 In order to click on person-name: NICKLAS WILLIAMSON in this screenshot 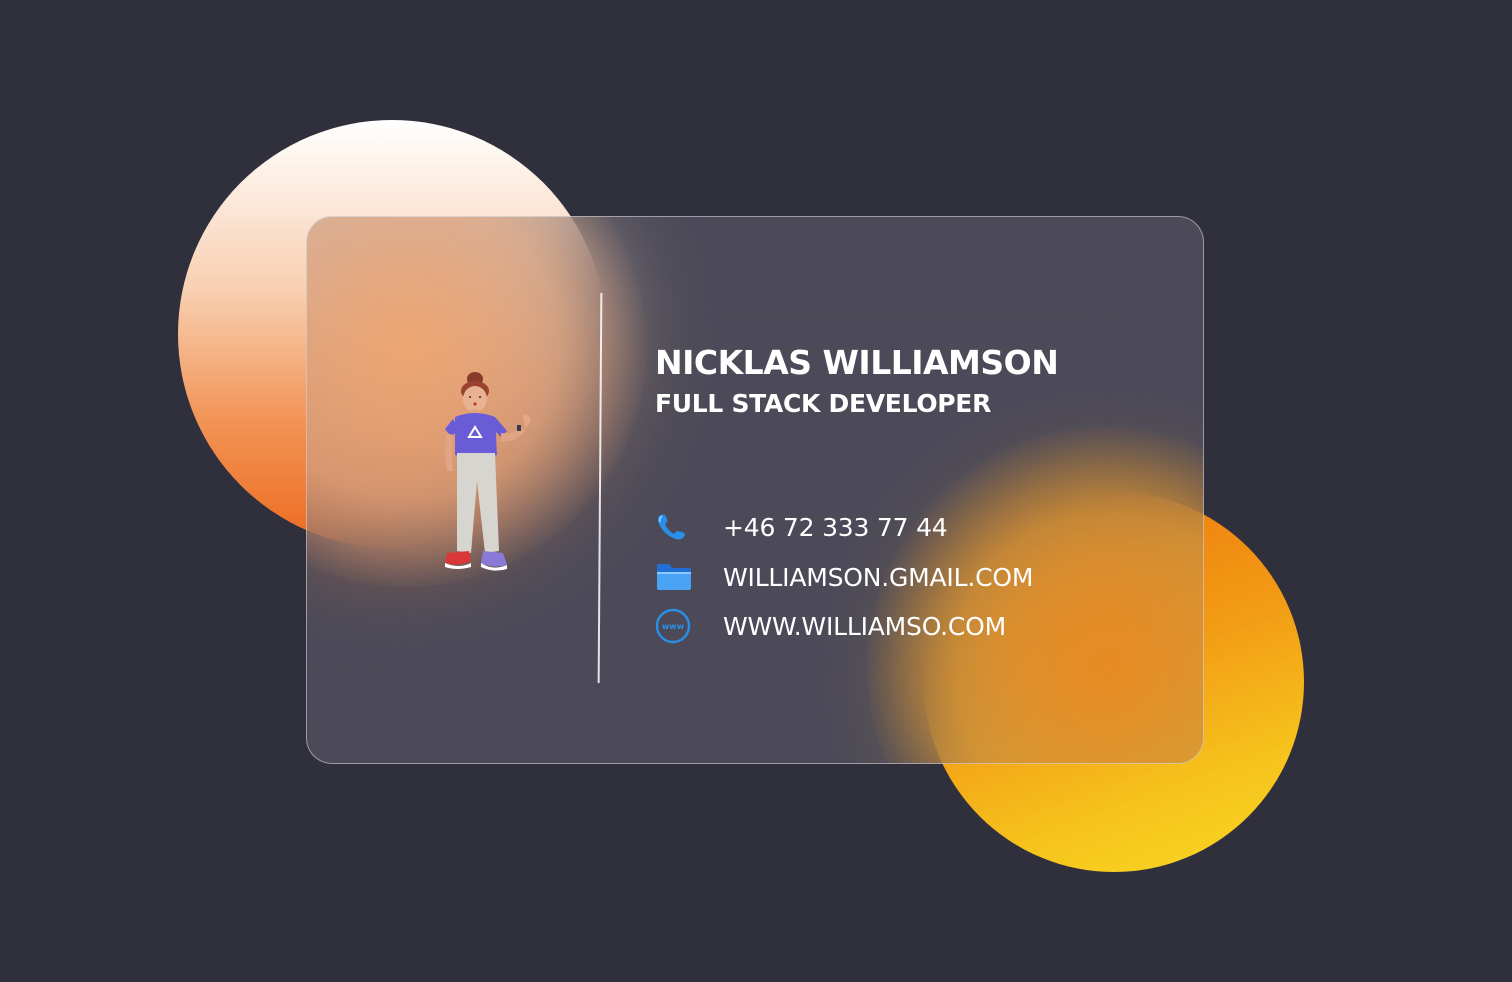, I will do `click(857, 362)`.